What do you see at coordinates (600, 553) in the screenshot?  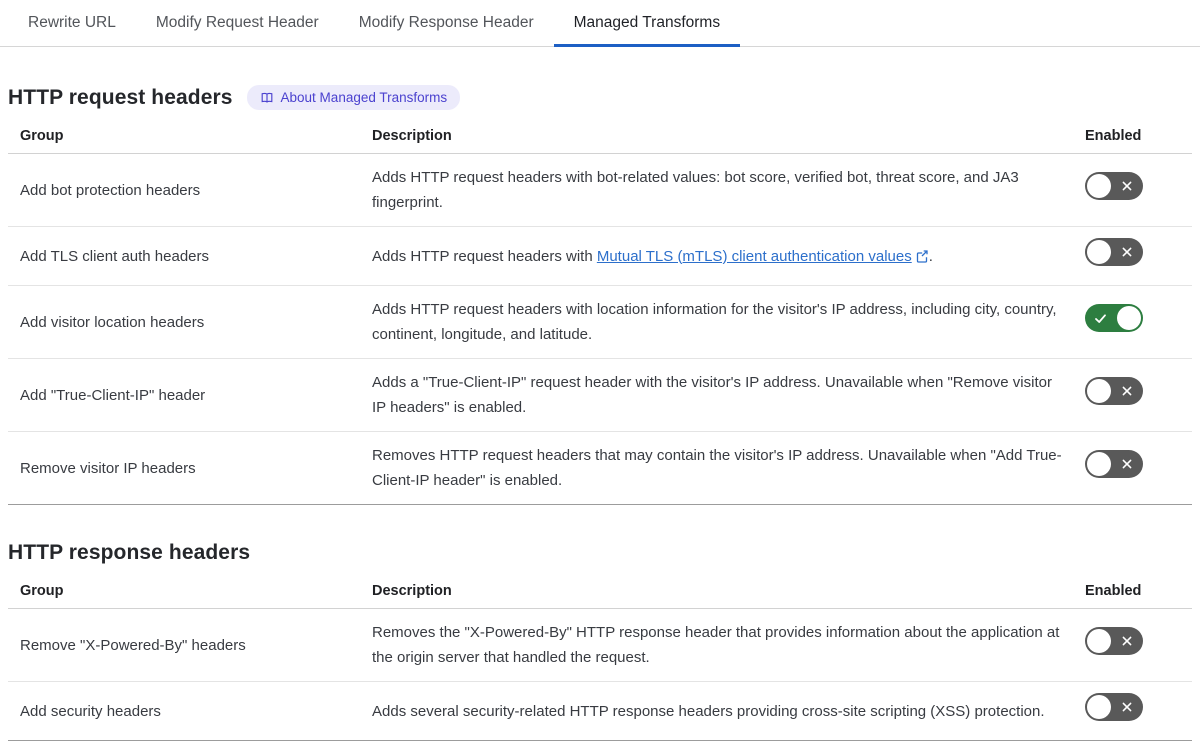 I see `section-head: HTTP response headers` at bounding box center [600, 553].